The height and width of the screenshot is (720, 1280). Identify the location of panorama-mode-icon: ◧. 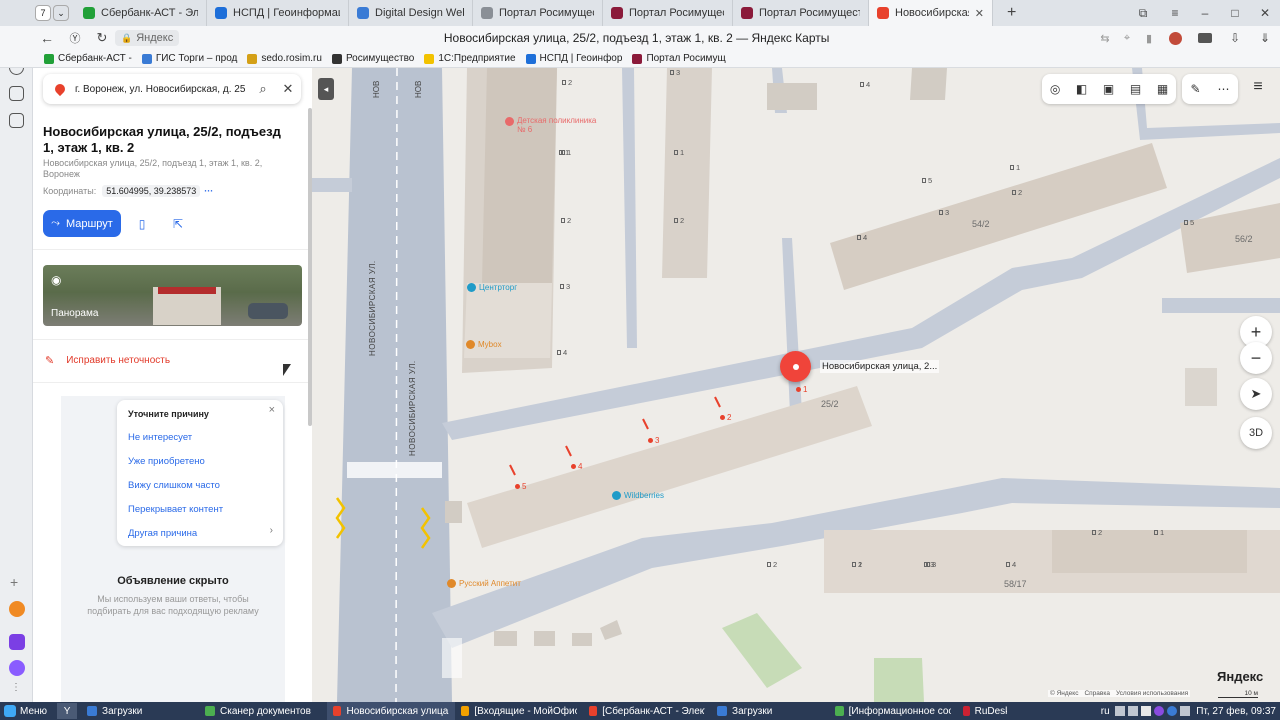
(1081, 89).